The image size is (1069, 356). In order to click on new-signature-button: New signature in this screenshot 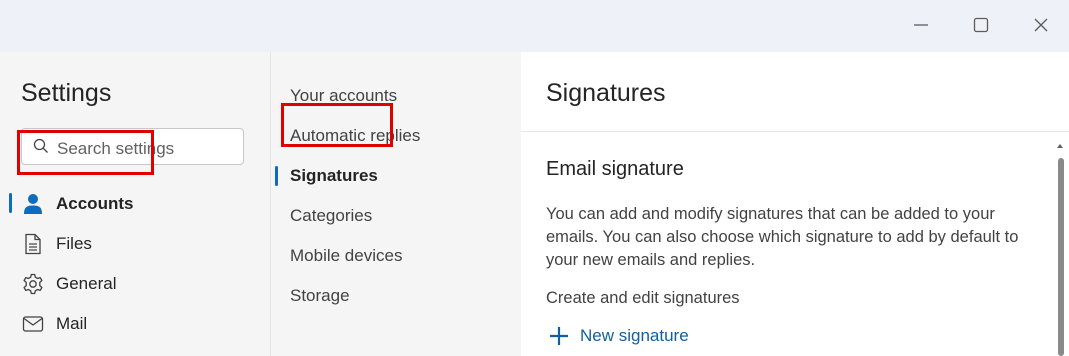, I will do `click(617, 336)`.